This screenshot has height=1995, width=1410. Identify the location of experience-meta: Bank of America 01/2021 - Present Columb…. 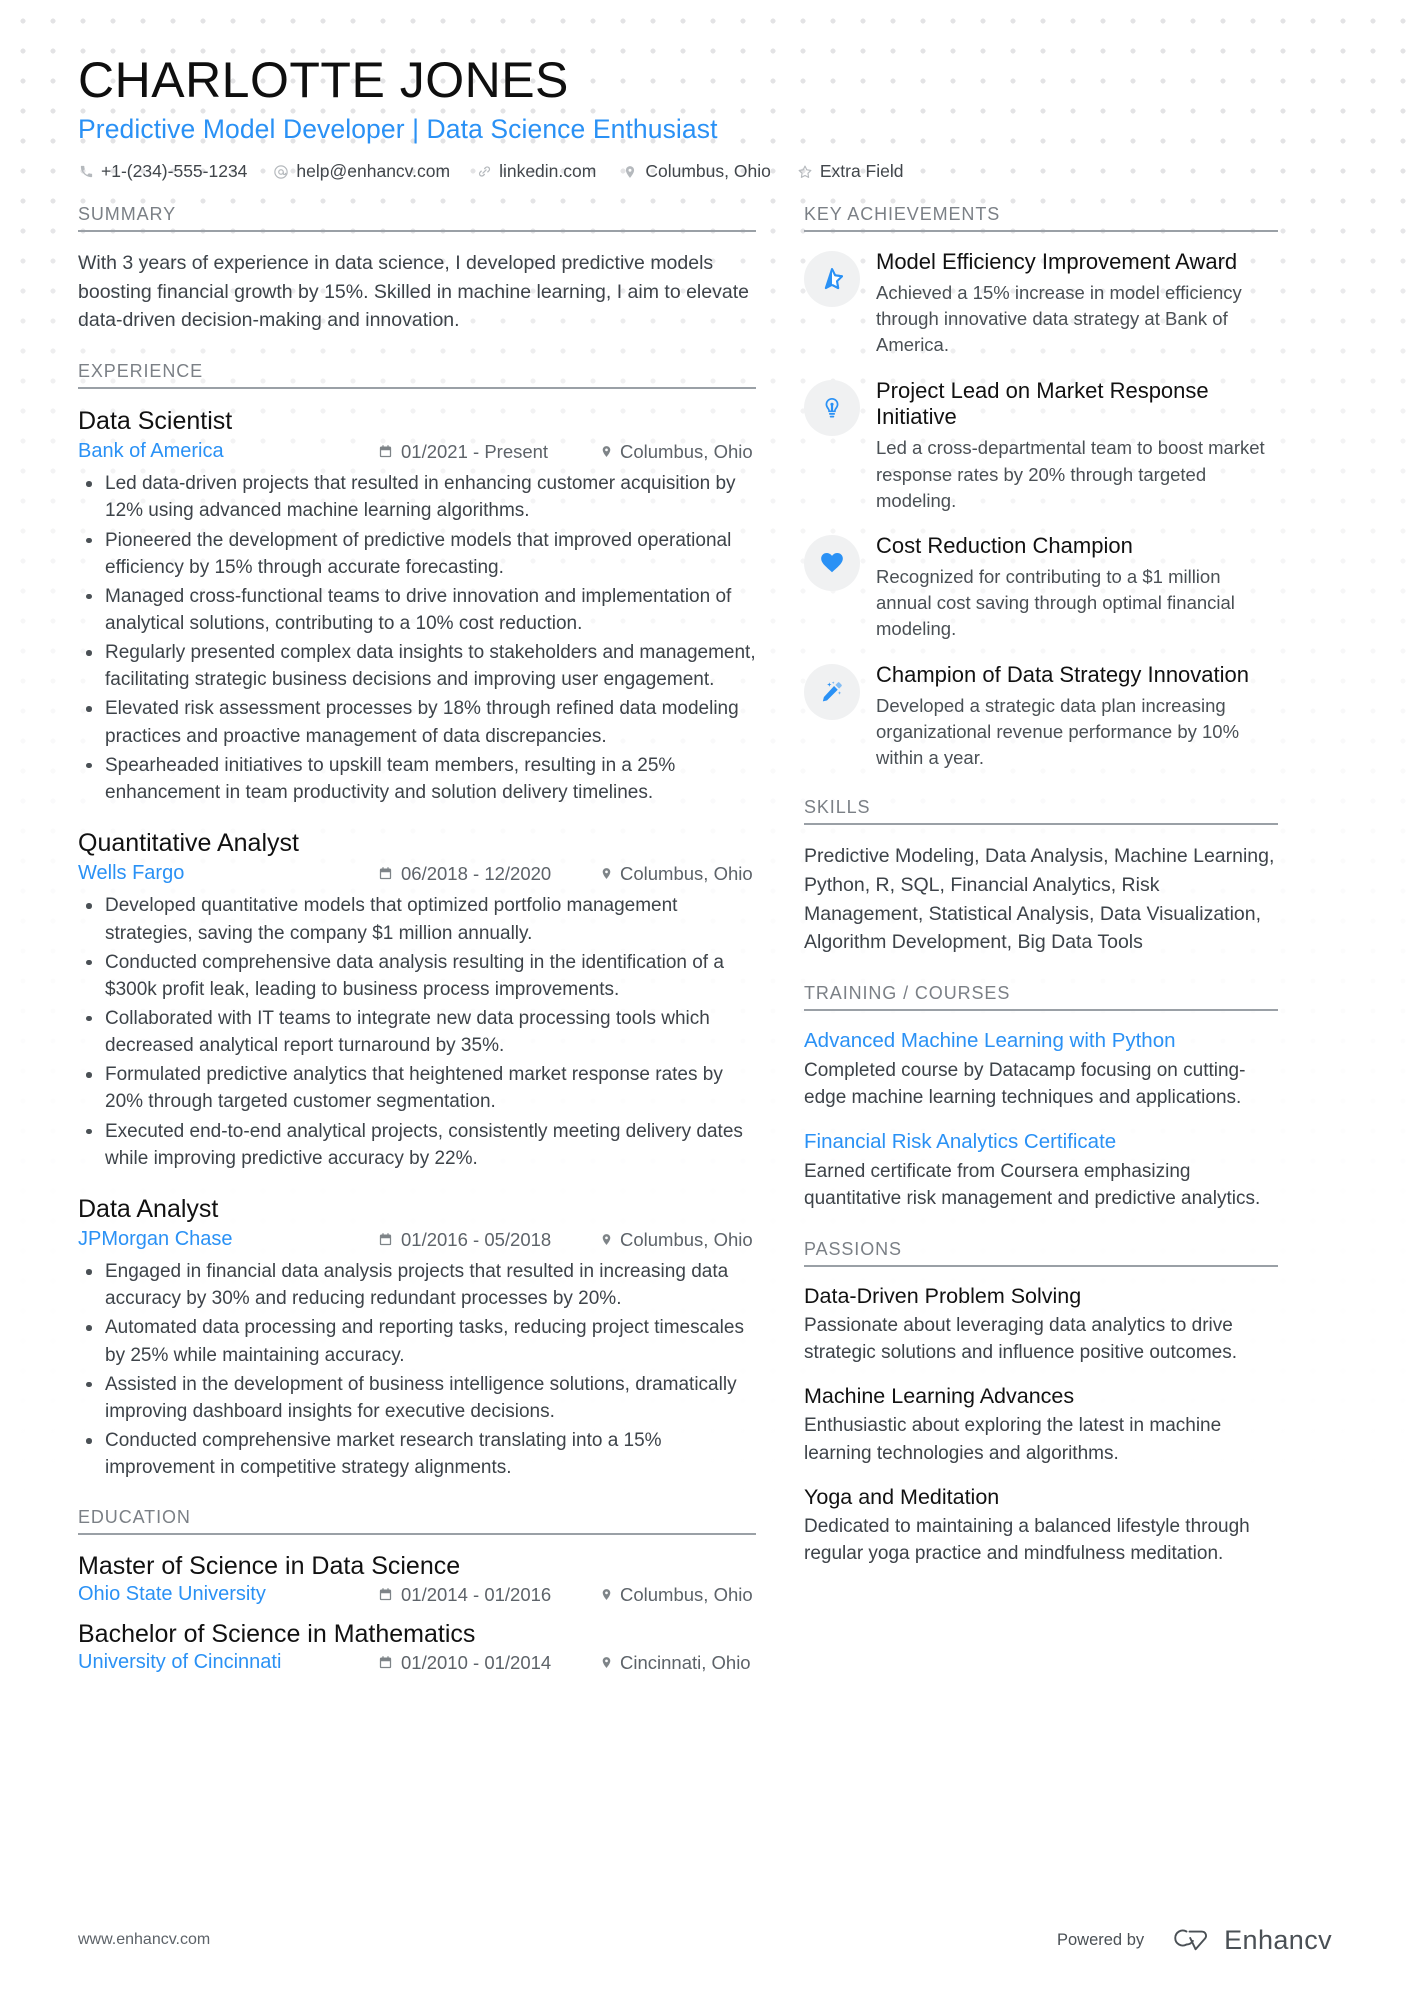
(417, 451).